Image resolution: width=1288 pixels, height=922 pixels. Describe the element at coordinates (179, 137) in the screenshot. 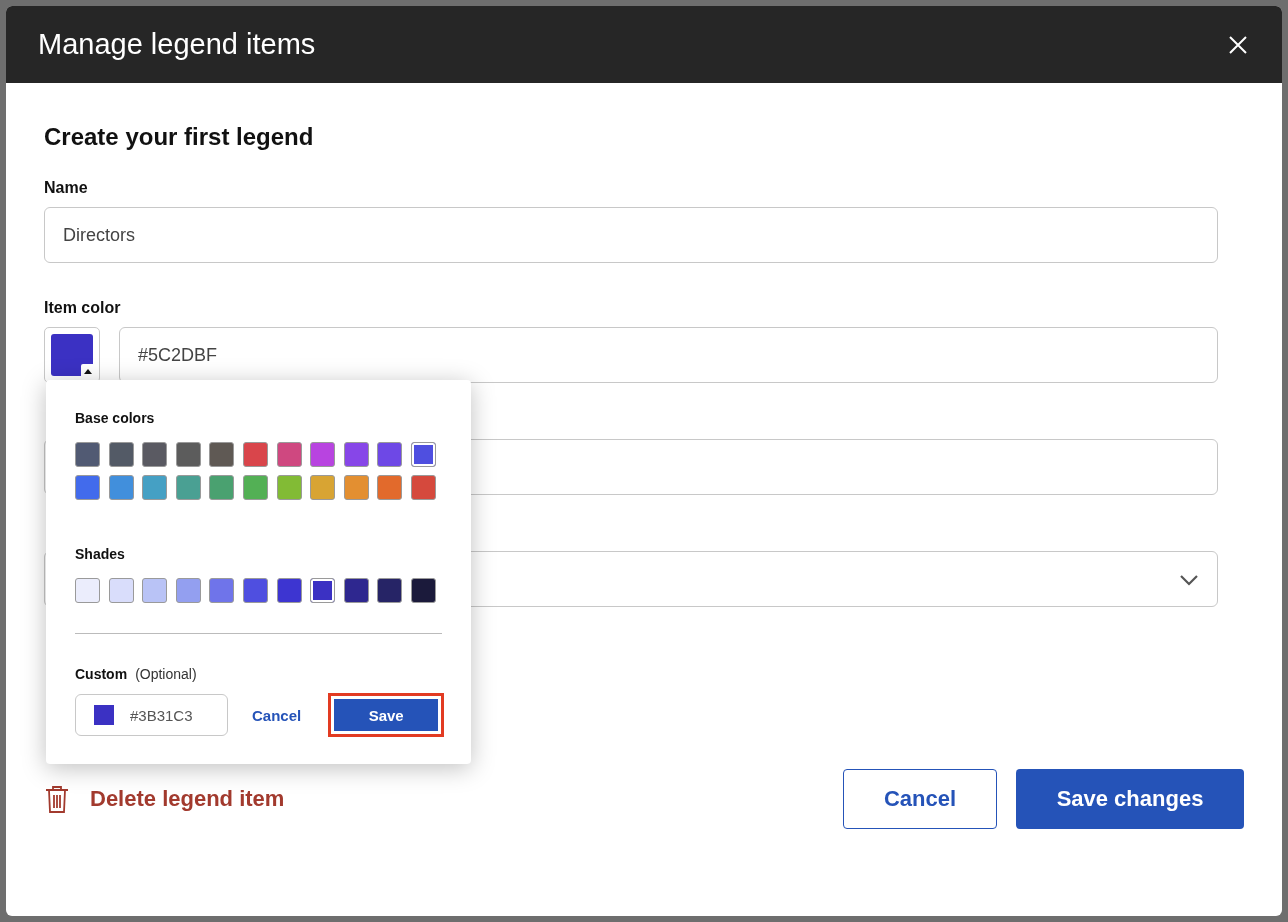

I see `section-heading: Create your first legend` at that location.